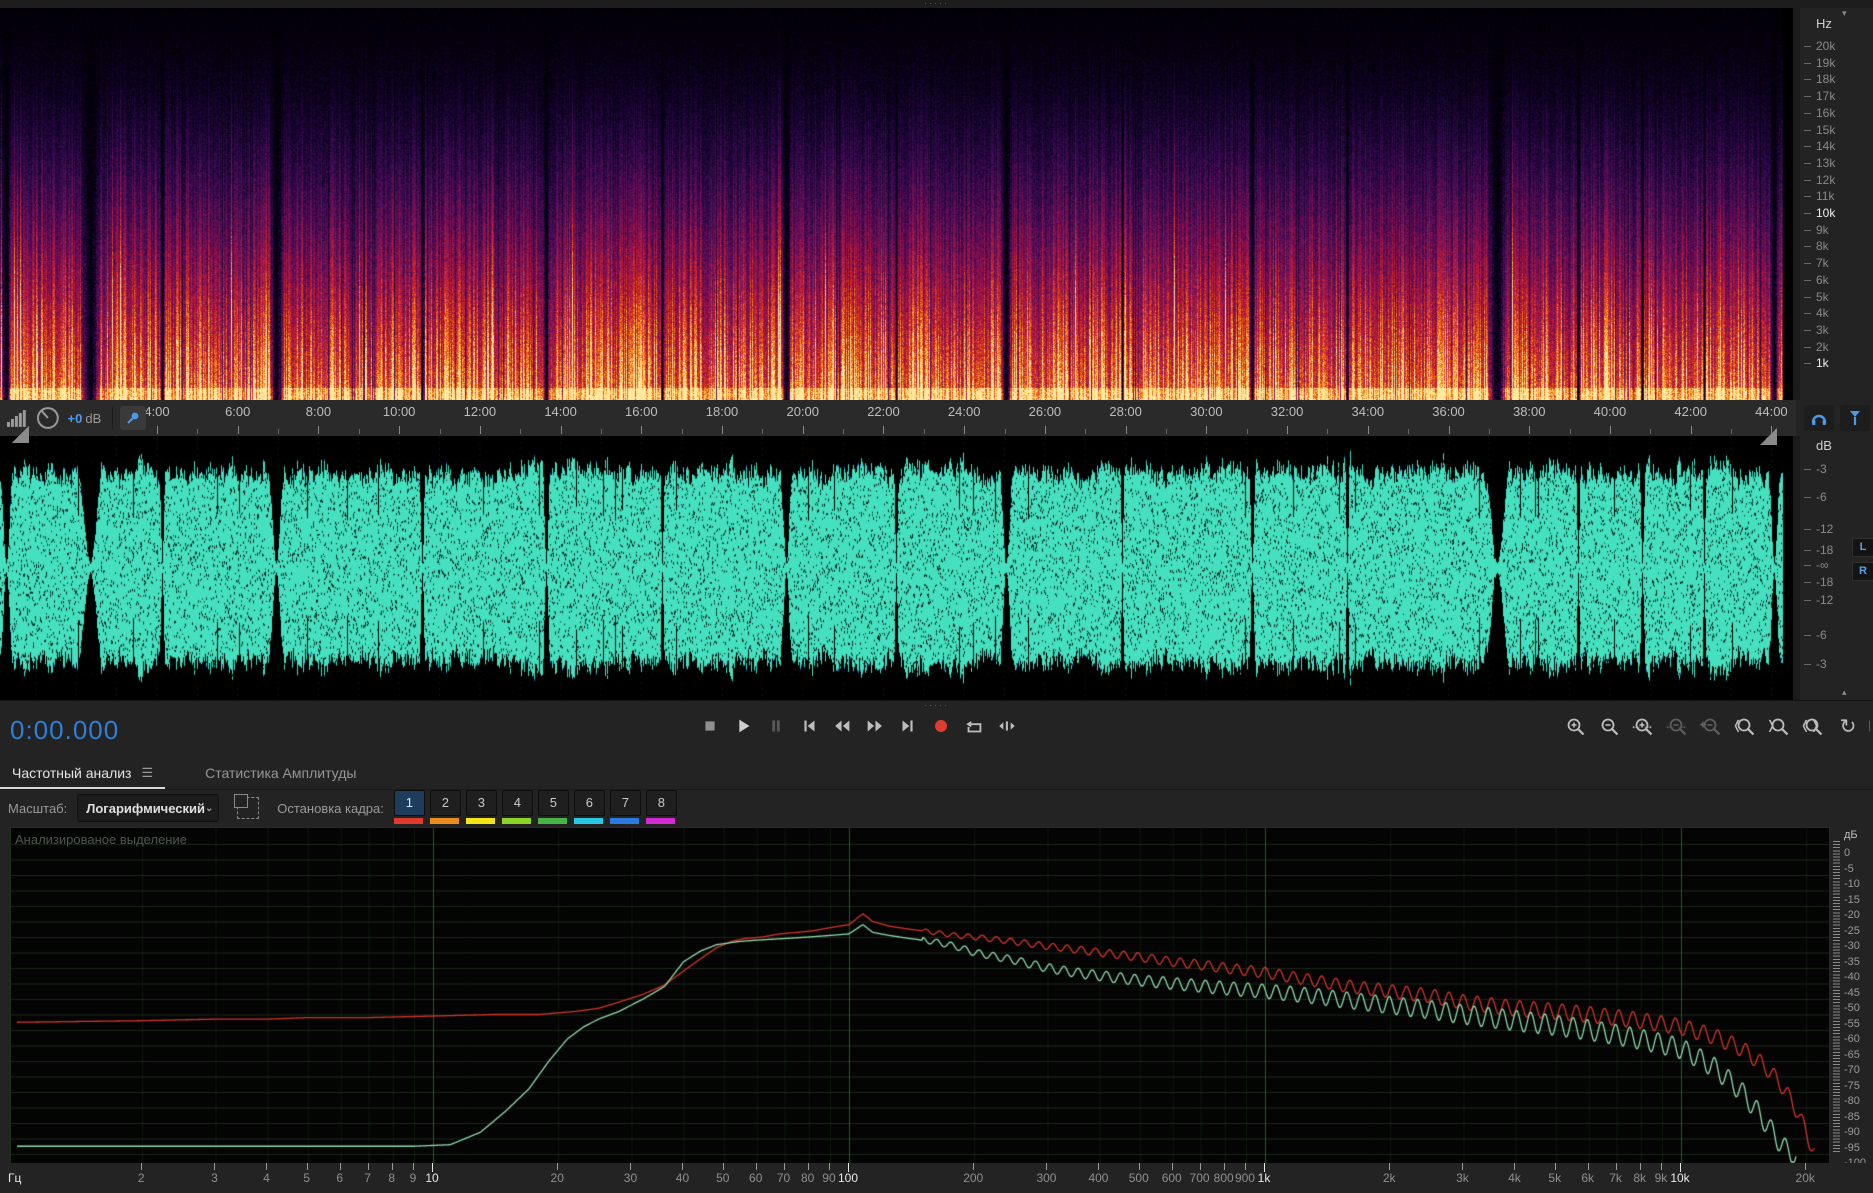  What do you see at coordinates (1610, 727) in the screenshot?
I see `zoom-out-amplitude-button` at bounding box center [1610, 727].